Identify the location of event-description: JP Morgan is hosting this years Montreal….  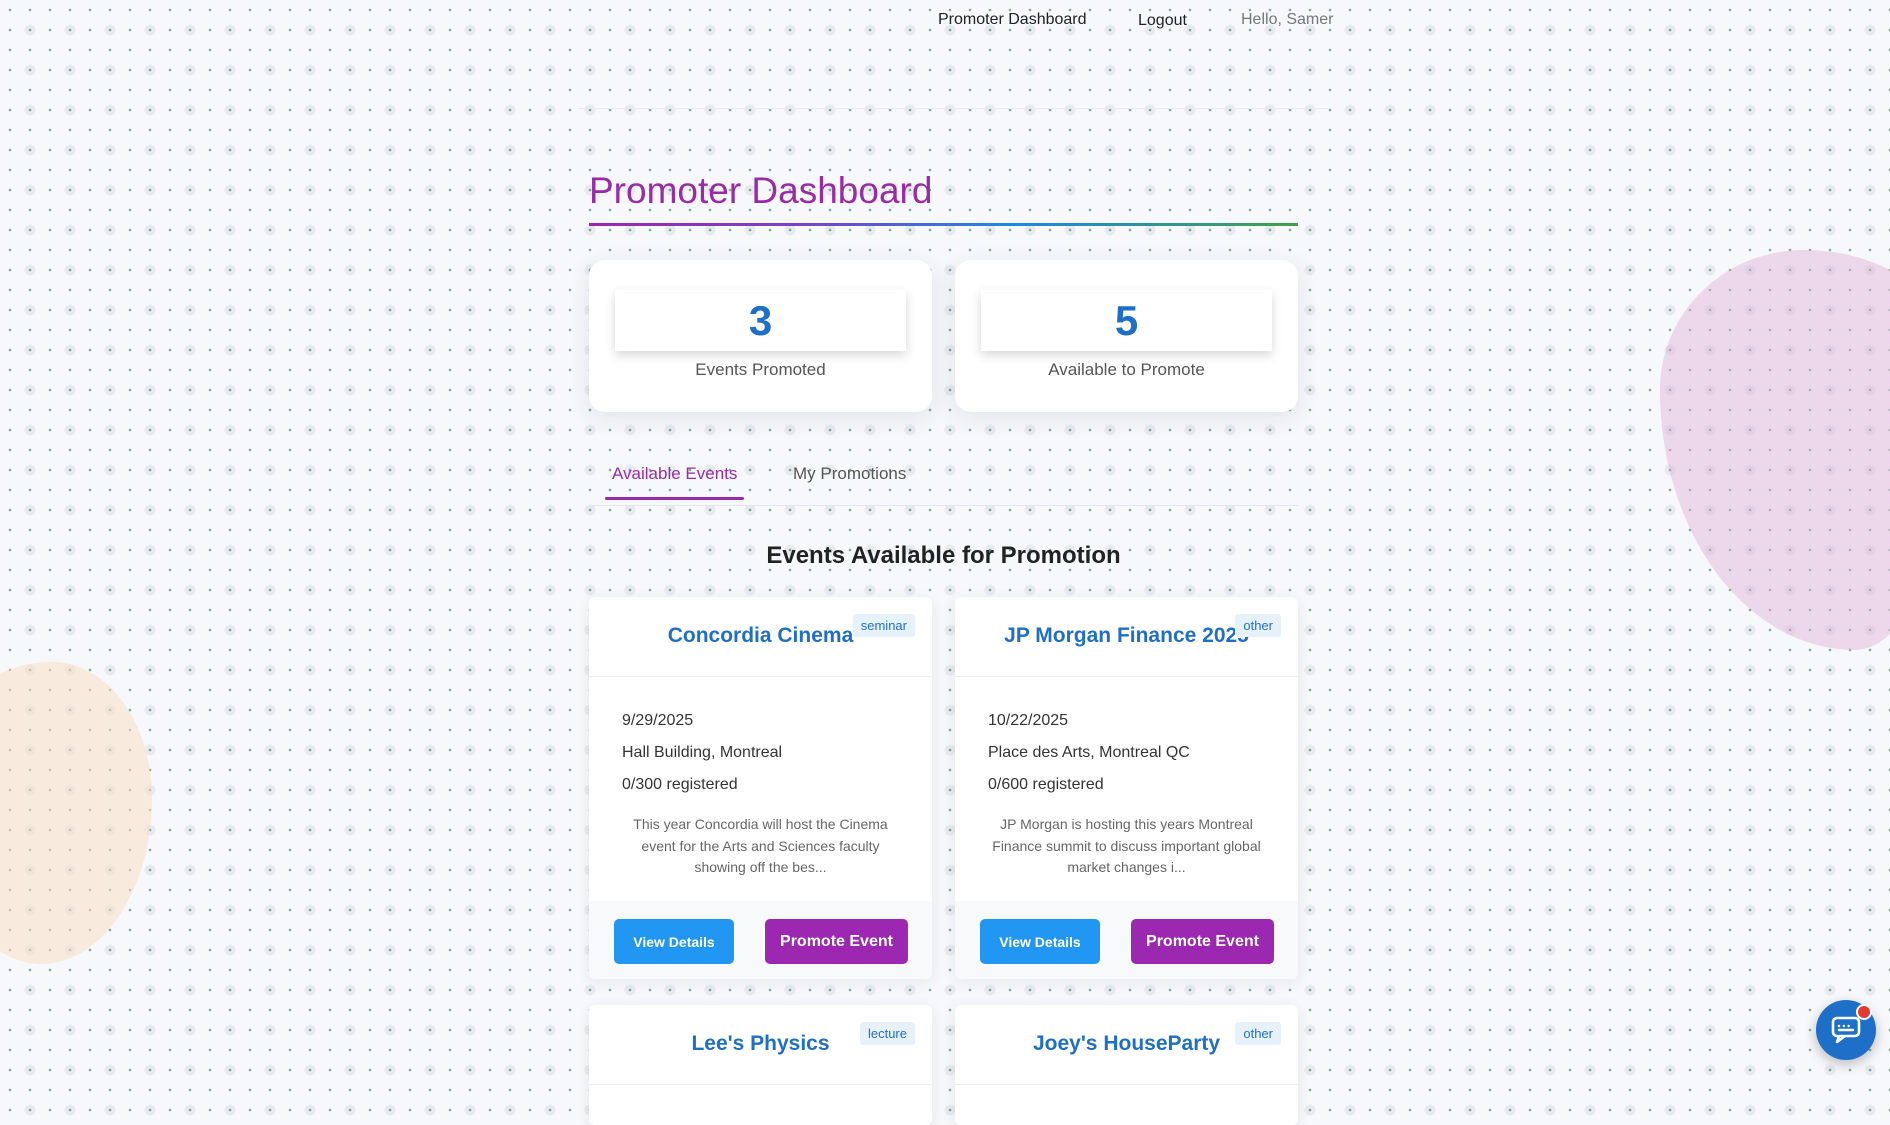
(1126, 845).